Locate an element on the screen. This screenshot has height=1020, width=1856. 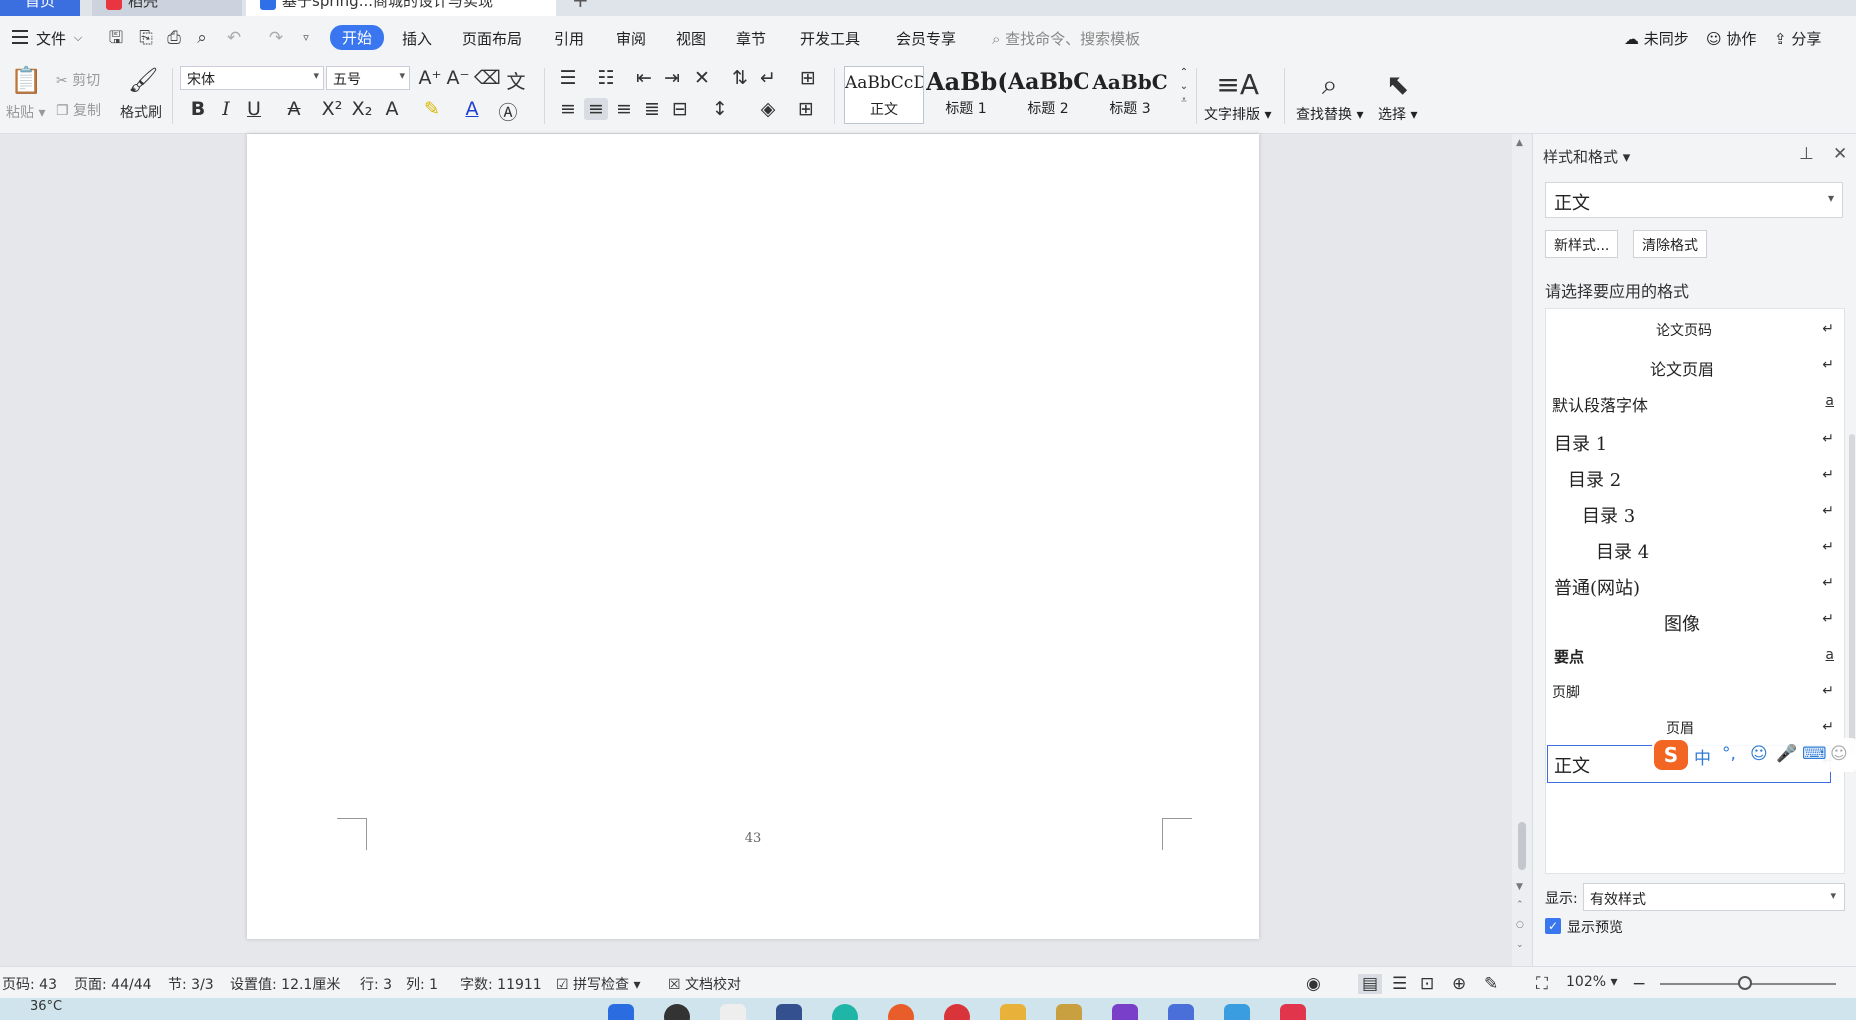
tab-document: 基于spring...商城的设计与实现 is located at coordinates (401, 8).